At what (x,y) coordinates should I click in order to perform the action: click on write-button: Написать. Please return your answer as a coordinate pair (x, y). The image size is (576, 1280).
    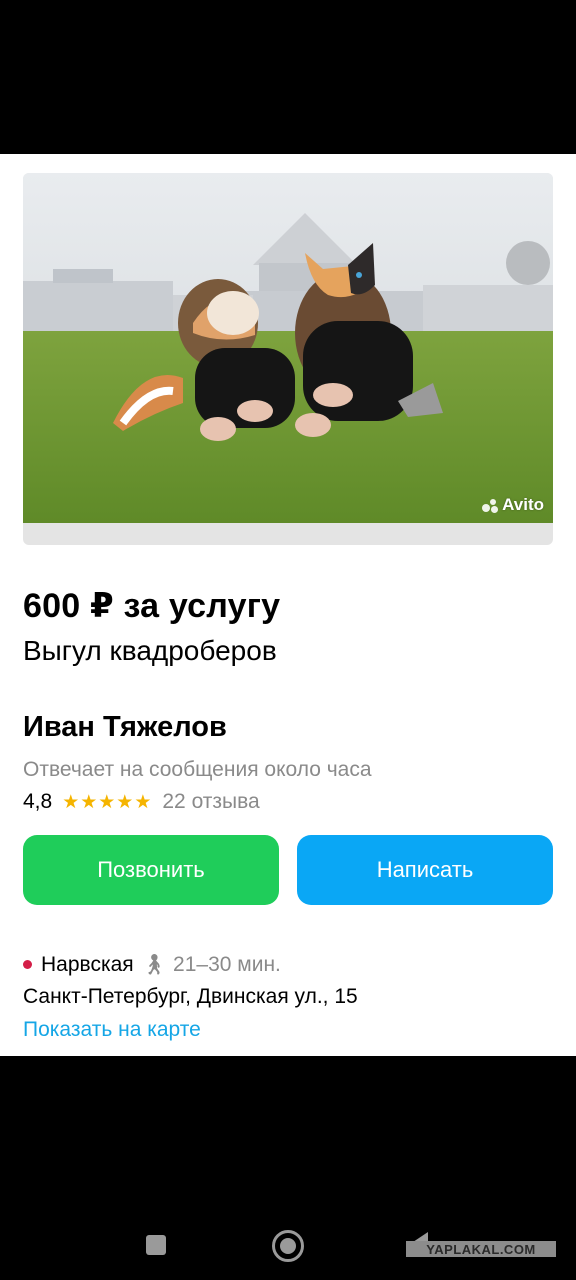
    Looking at the image, I should click on (425, 870).